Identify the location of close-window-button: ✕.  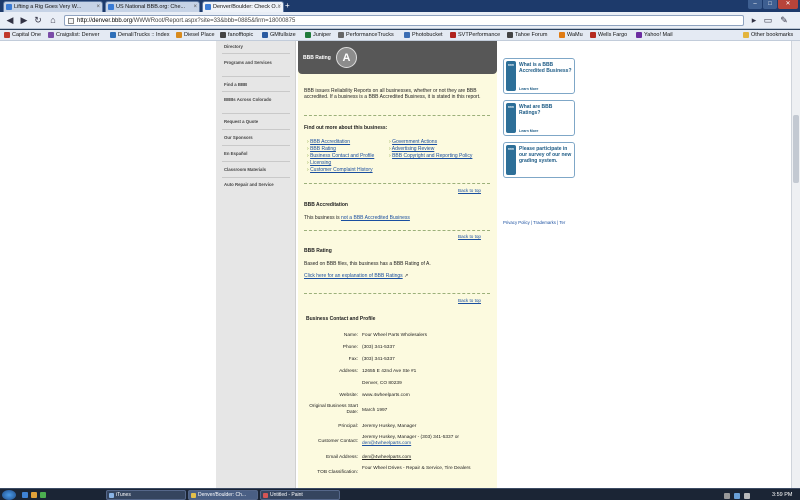
(788, 4).